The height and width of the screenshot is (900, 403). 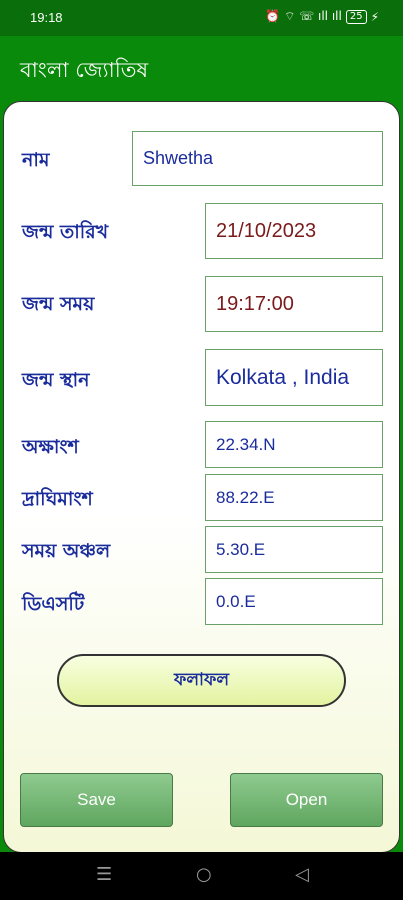 I want to click on status-icons-group: ⏰ ⌔ ☏ ıll ıll, so click(x=303, y=16).